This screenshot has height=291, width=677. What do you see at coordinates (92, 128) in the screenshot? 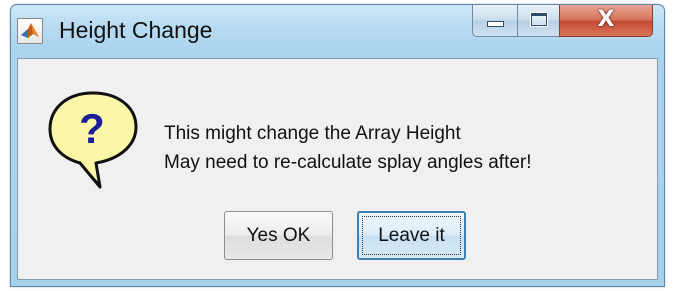
I see `question-mark-glyph: ?` at bounding box center [92, 128].